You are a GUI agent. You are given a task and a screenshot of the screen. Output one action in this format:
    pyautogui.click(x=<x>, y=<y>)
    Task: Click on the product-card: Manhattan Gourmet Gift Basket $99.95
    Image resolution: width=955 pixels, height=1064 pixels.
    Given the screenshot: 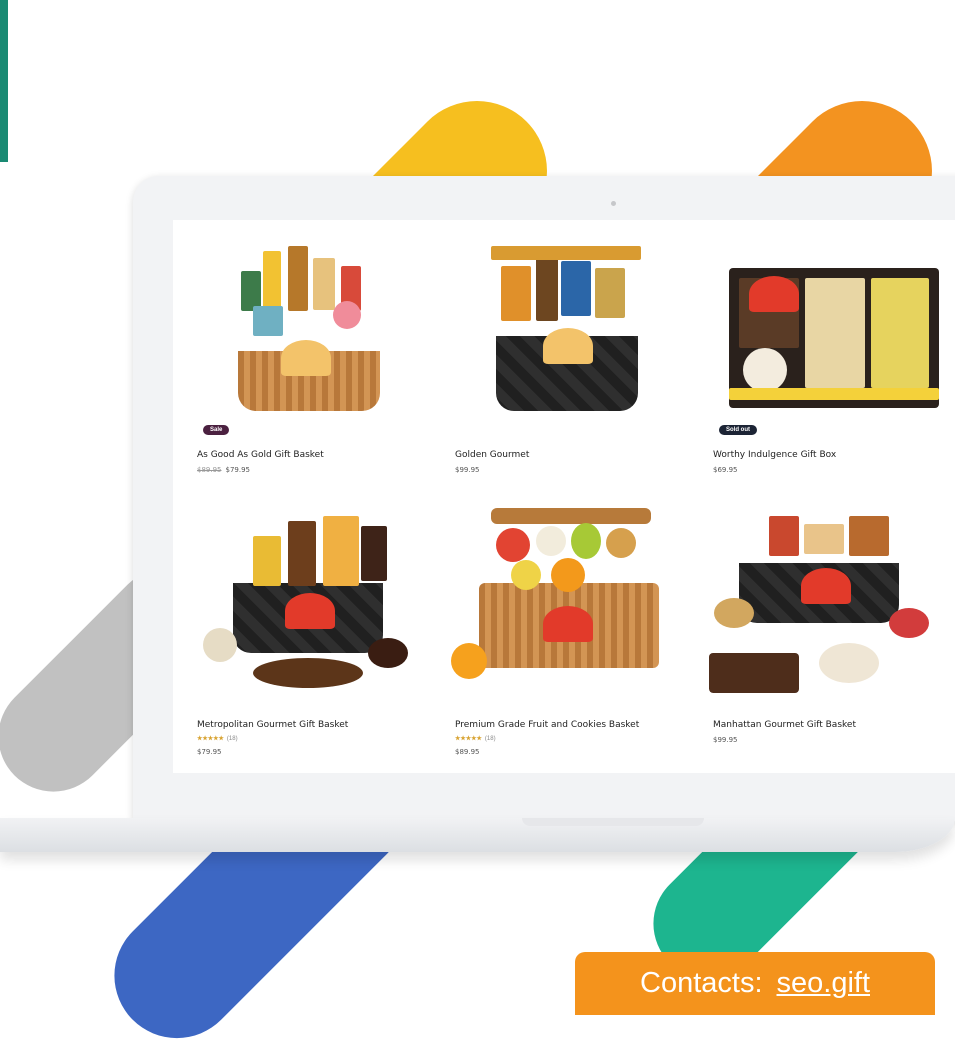 What is the action you would take?
    pyautogui.click(x=832, y=635)
    